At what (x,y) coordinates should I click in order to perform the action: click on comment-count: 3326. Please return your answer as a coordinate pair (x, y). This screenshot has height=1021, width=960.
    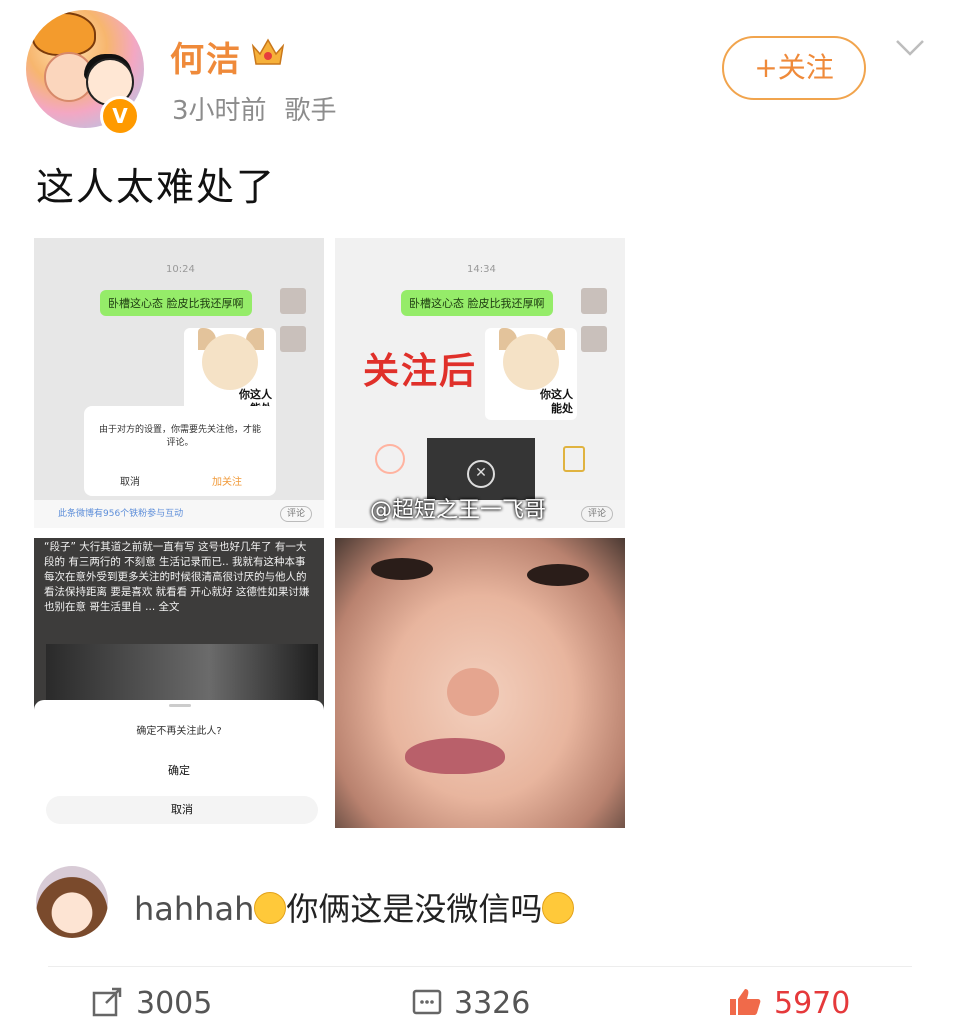
    Looking at the image, I should click on (492, 1003).